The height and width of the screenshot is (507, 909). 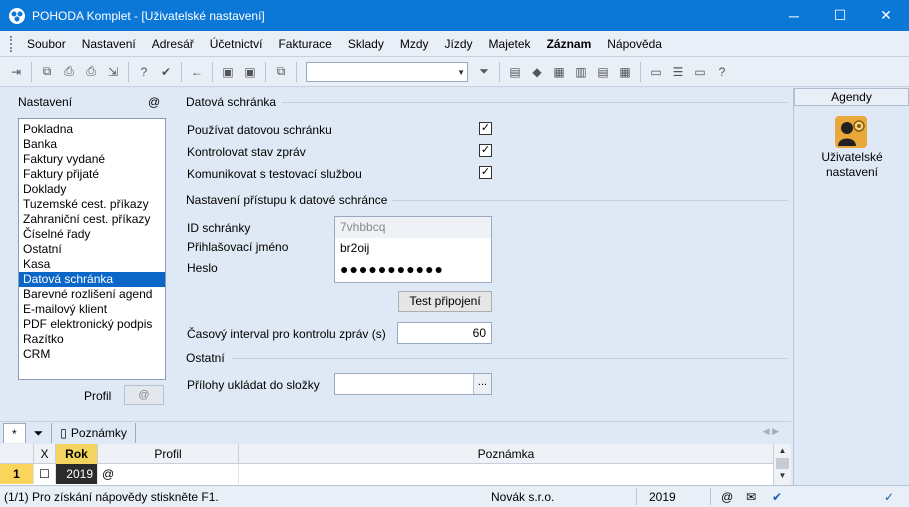 I want to click on table-scrollbar: ▲ ▼, so click(x=782, y=464).